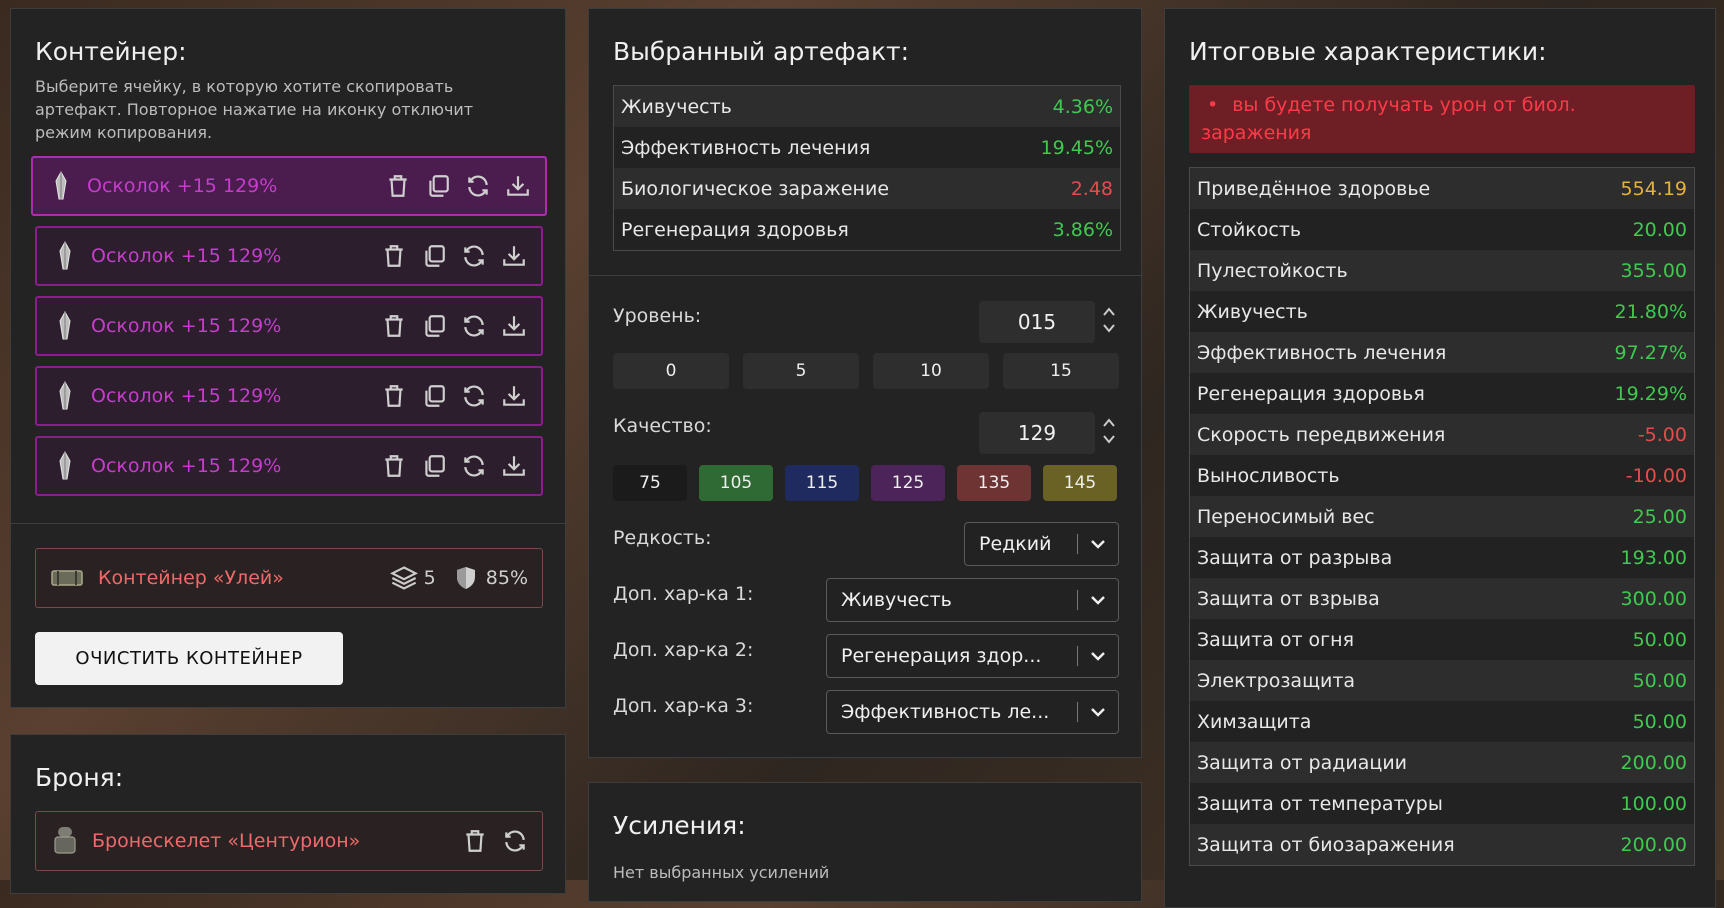 The width and height of the screenshot is (1724, 908). Describe the element at coordinates (1633, 229) in the screenshot. I see `stat-value: 20.00` at that location.